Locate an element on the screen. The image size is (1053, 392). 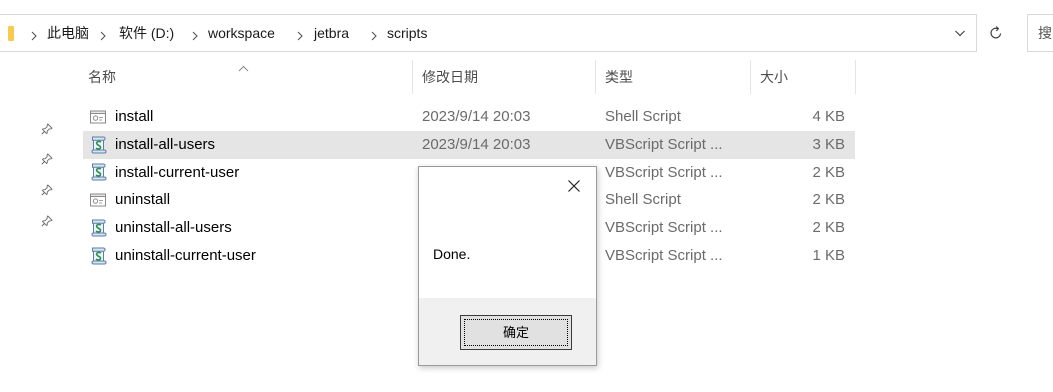
search-box is located at coordinates (1040, 33).